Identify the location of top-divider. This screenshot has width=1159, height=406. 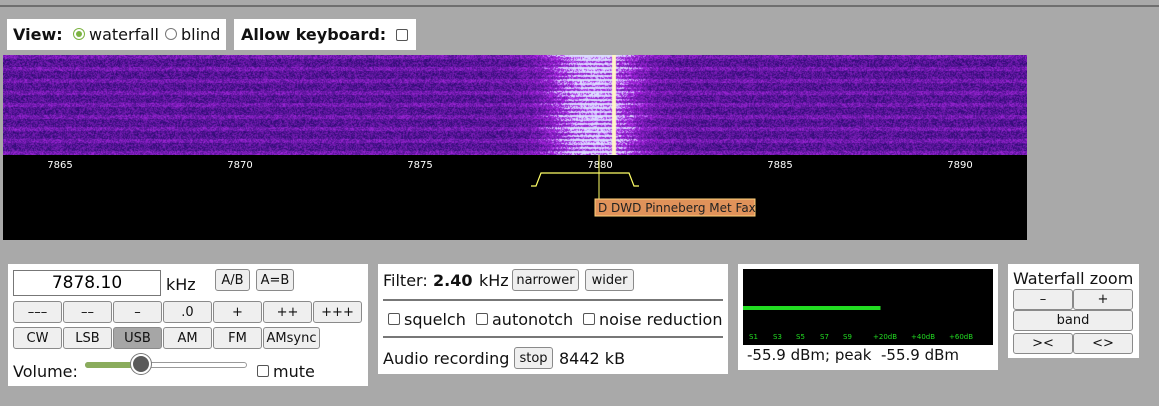
(579, 6).